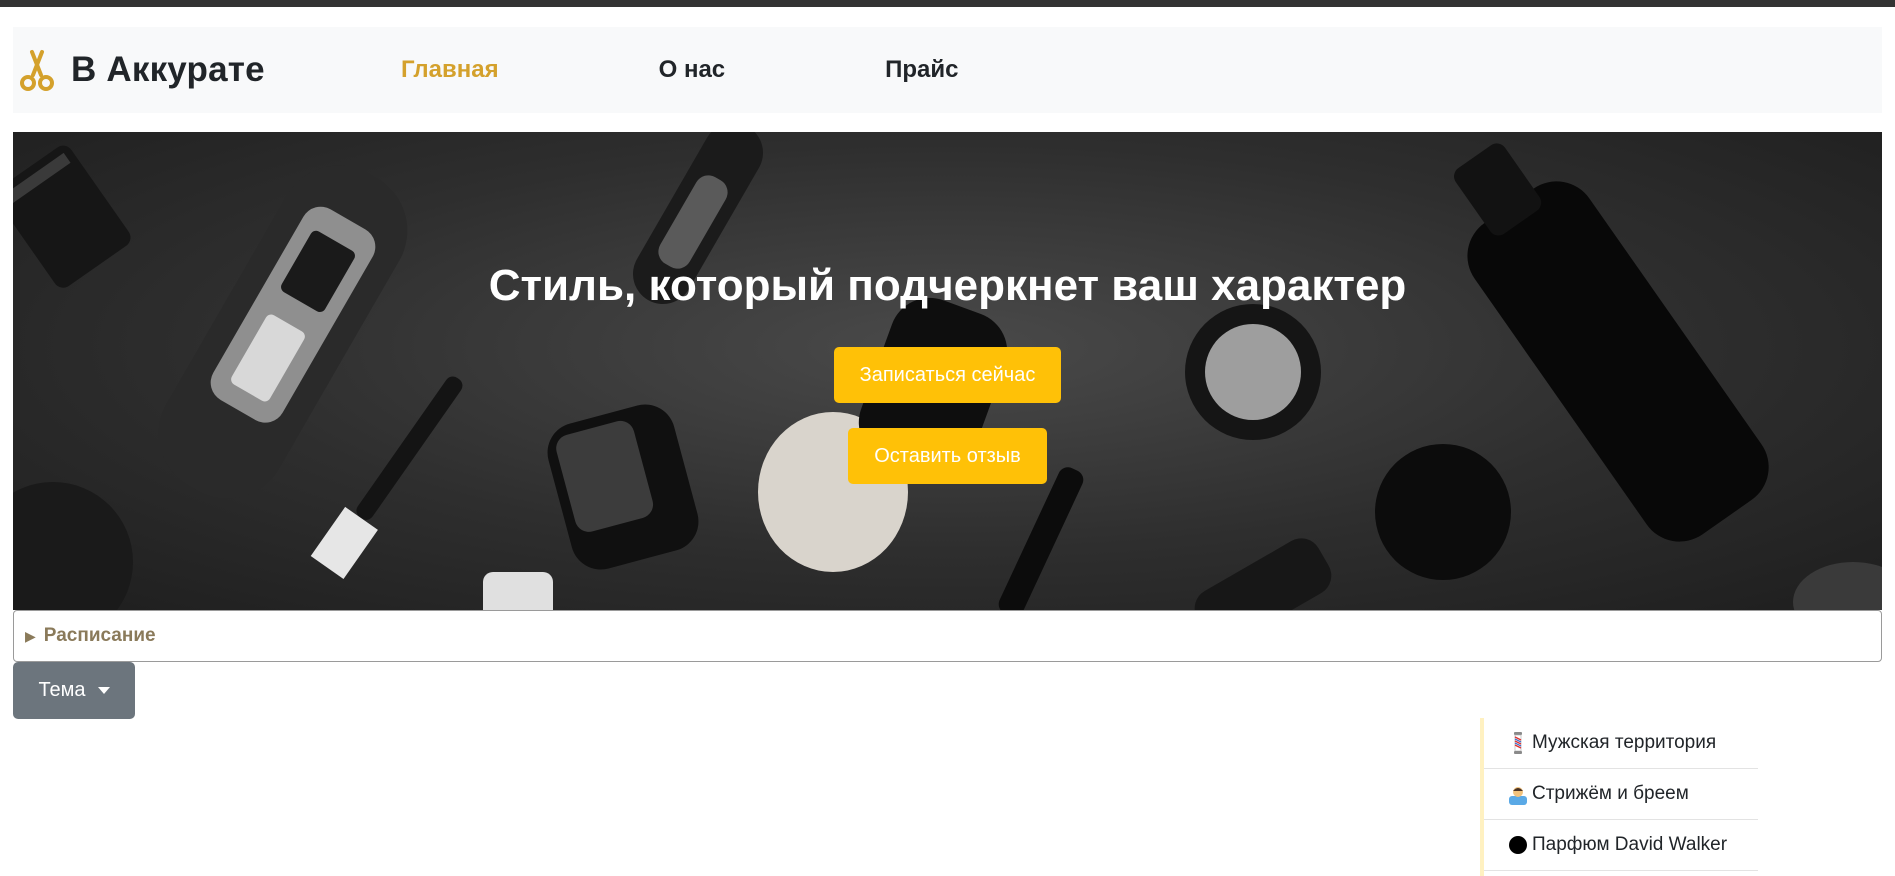 The width and height of the screenshot is (1895, 876). Describe the element at coordinates (921, 70) in the screenshot. I see `nav-link-prices: Прайс` at that location.